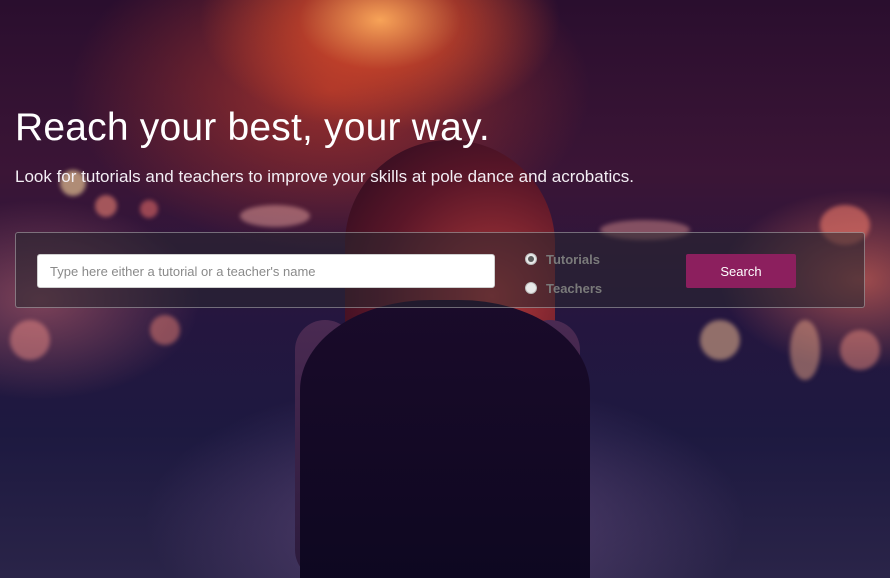  I want to click on search-button: Search, so click(741, 271).